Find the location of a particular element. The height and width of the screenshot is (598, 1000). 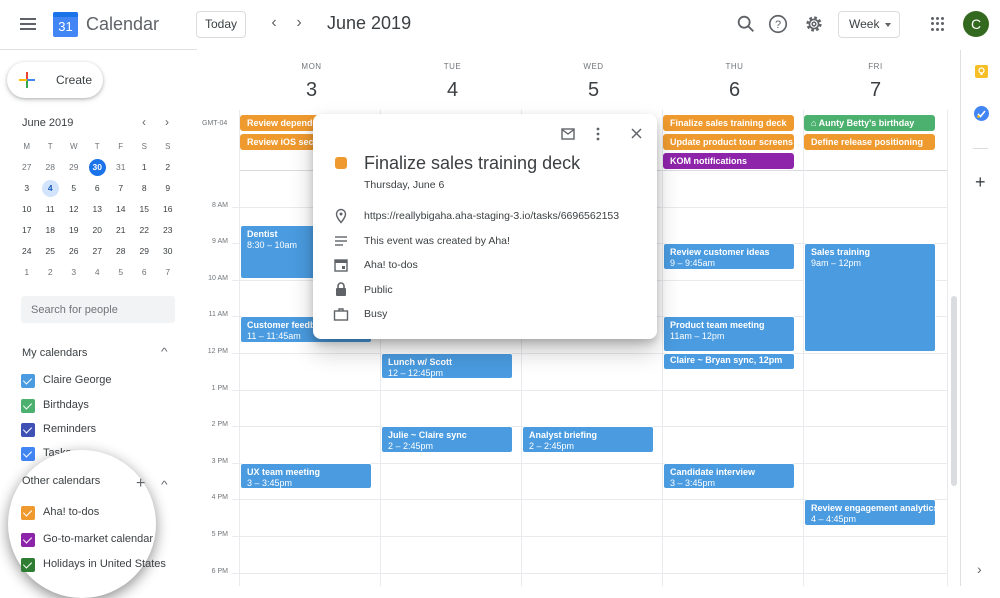

all-day-event: Update product tour screens is located at coordinates (728, 142).